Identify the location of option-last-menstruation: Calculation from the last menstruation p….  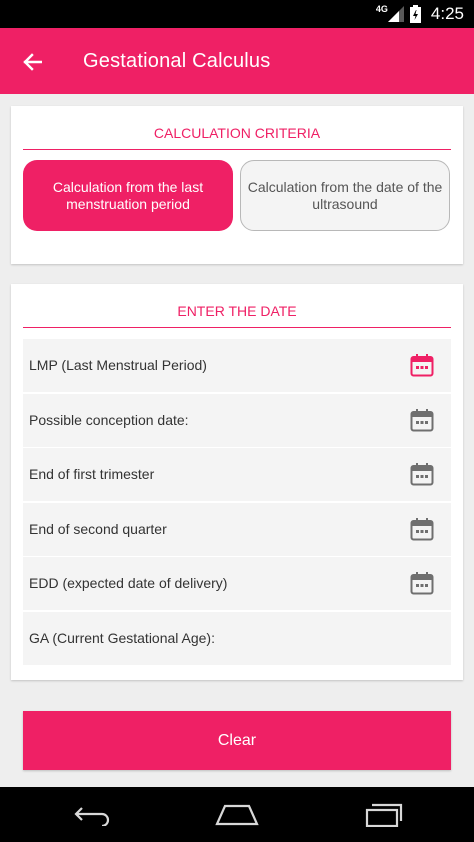
(128, 195).